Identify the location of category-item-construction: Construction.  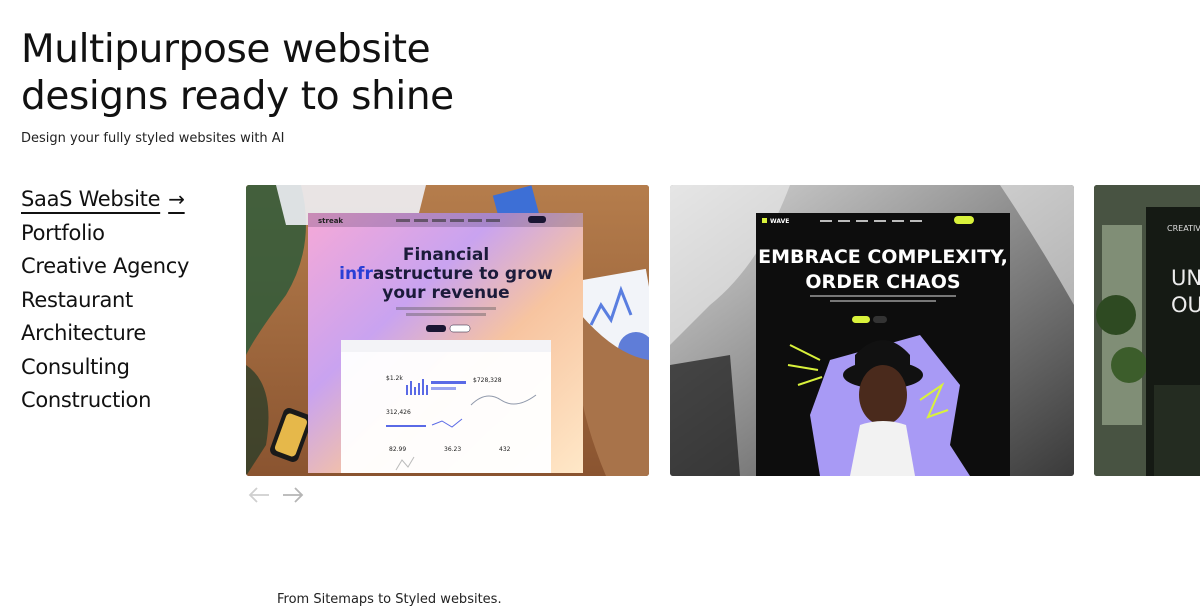
(121, 401).